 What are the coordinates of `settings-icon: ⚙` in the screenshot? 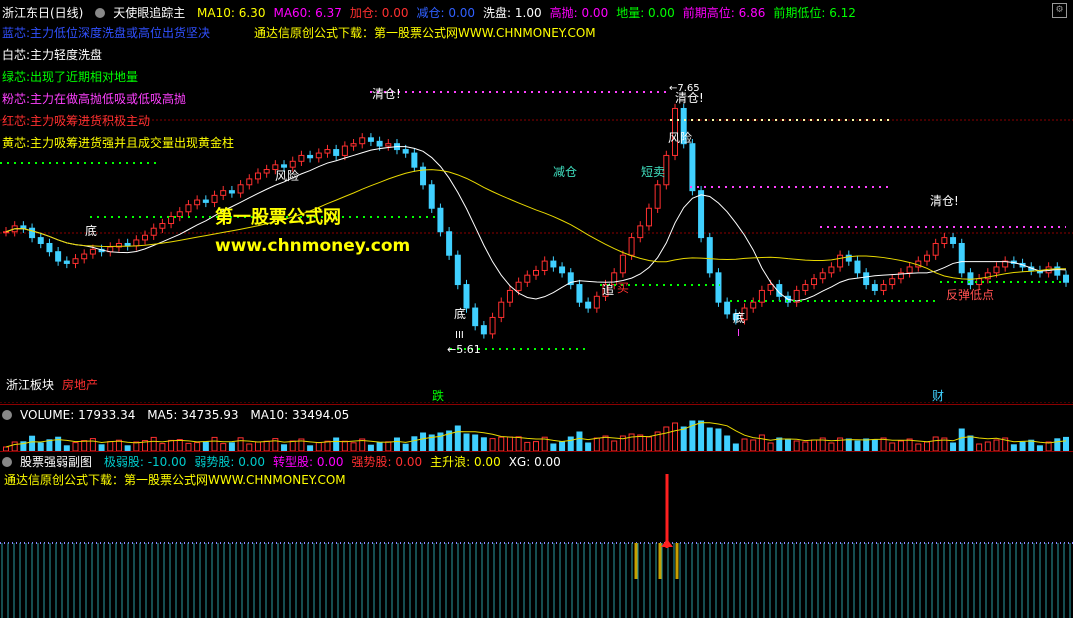 It's located at (1059, 10).